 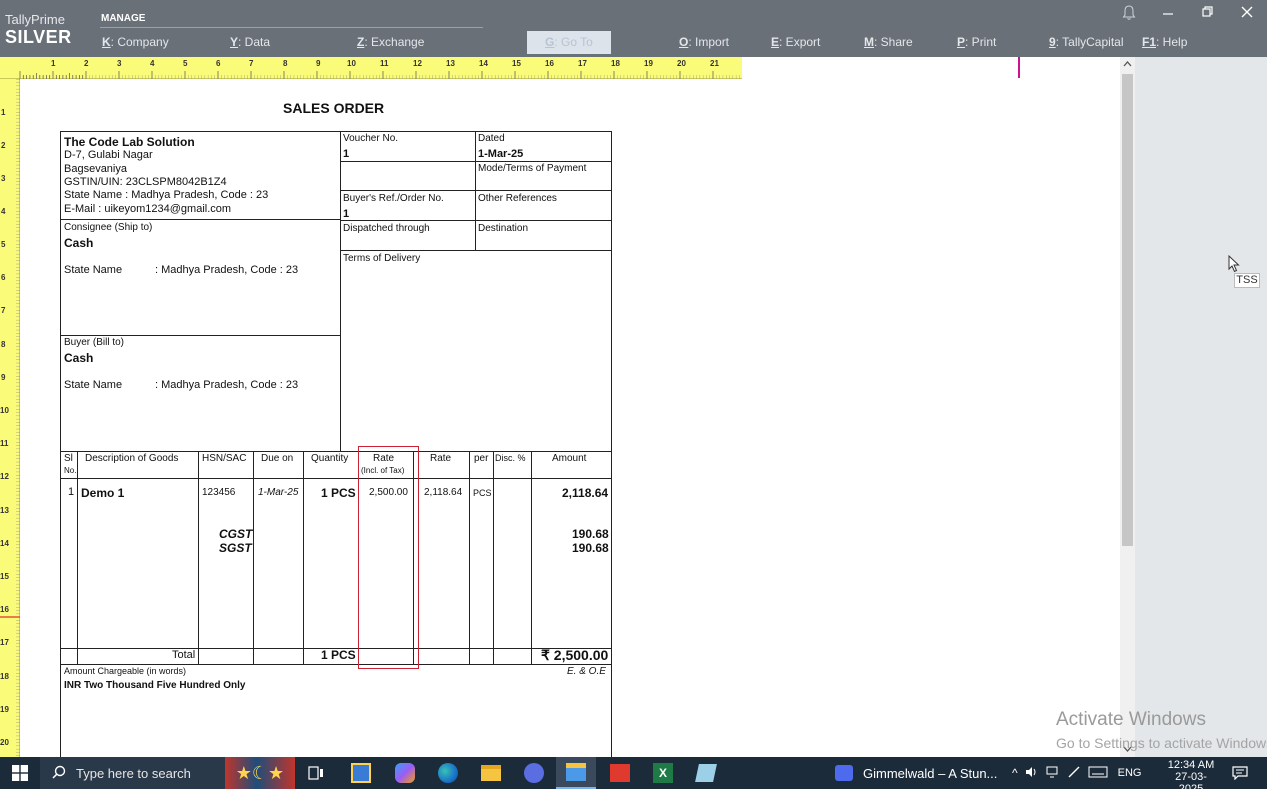 What do you see at coordinates (491, 773) in the screenshot?
I see `file-explorer-icon` at bounding box center [491, 773].